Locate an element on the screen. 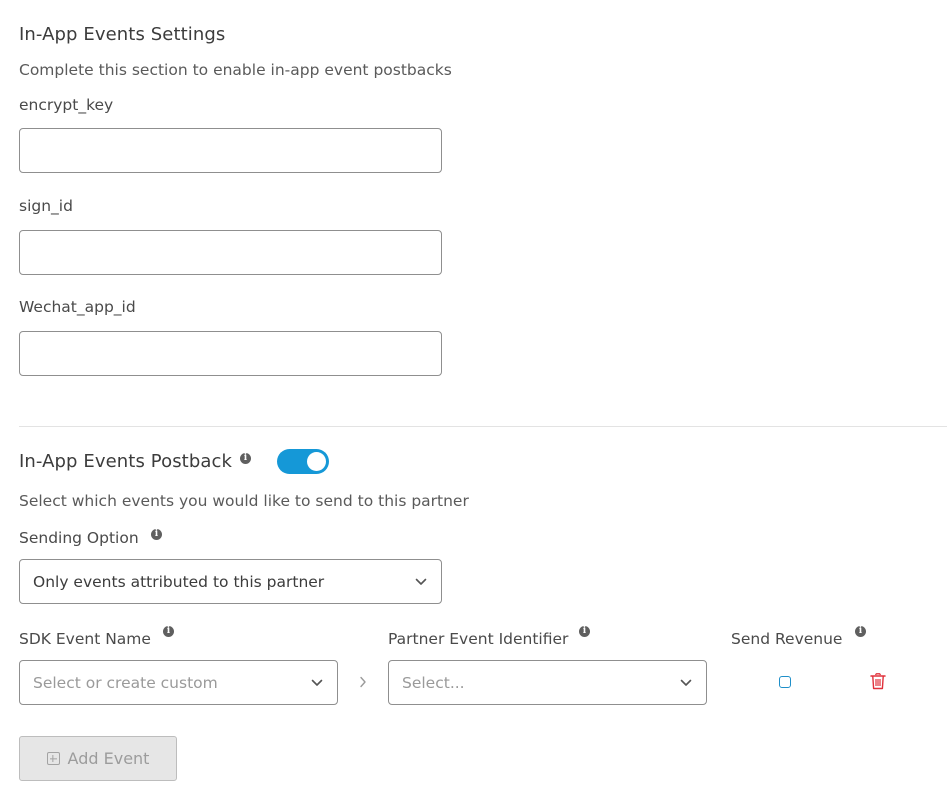 This screenshot has width=947, height=798. postback-title: In-App Events Postback is located at coordinates (126, 461).